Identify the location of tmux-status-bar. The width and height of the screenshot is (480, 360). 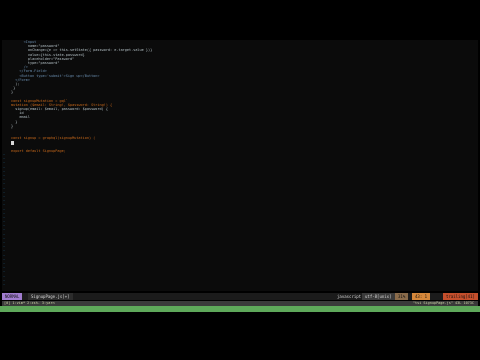
(240, 309).